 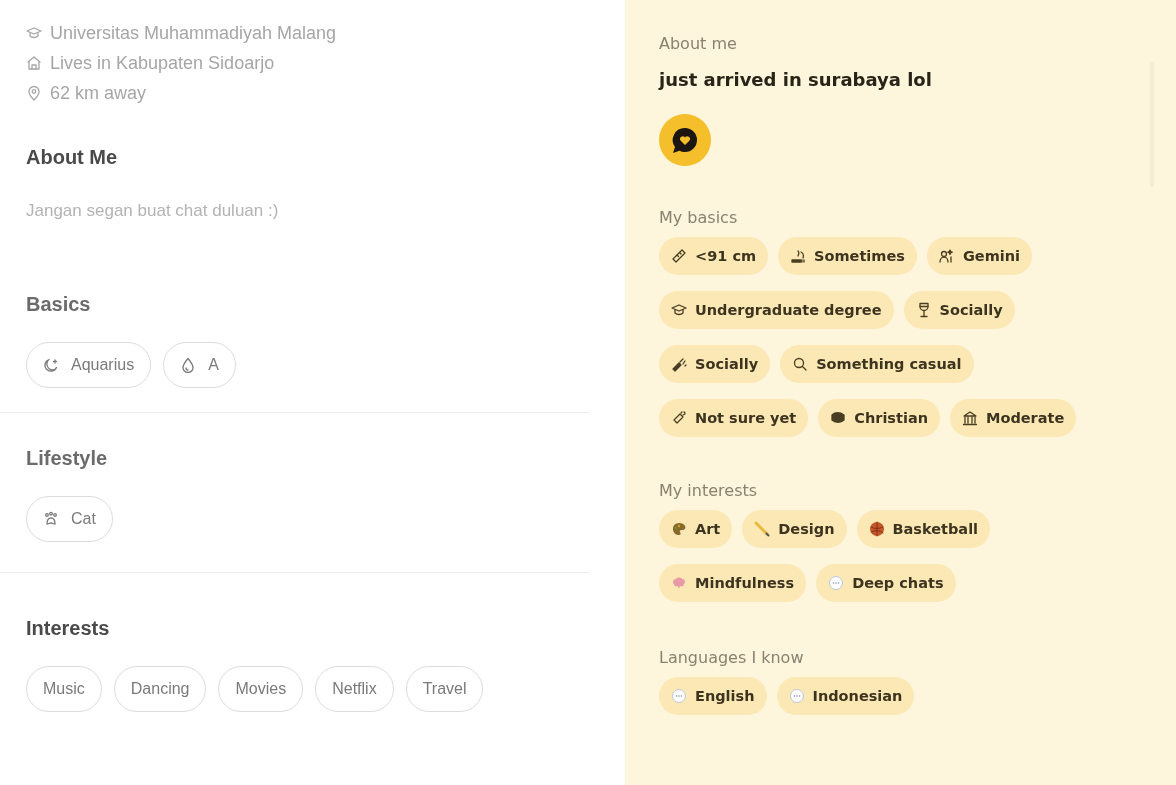 I want to click on tag-chip: Sometimes, so click(x=847, y=256).